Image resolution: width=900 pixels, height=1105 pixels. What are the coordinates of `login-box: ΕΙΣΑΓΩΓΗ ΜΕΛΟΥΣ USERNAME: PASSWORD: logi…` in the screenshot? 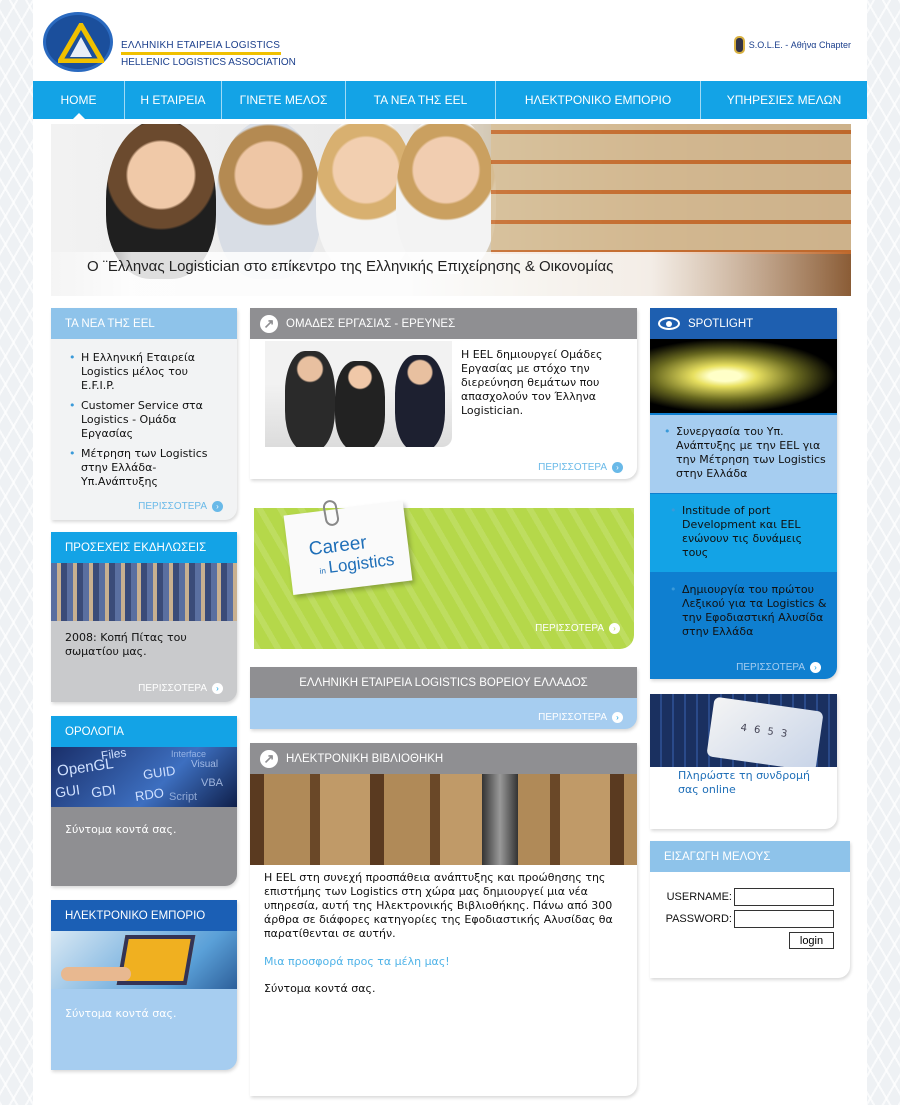 It's located at (750, 909).